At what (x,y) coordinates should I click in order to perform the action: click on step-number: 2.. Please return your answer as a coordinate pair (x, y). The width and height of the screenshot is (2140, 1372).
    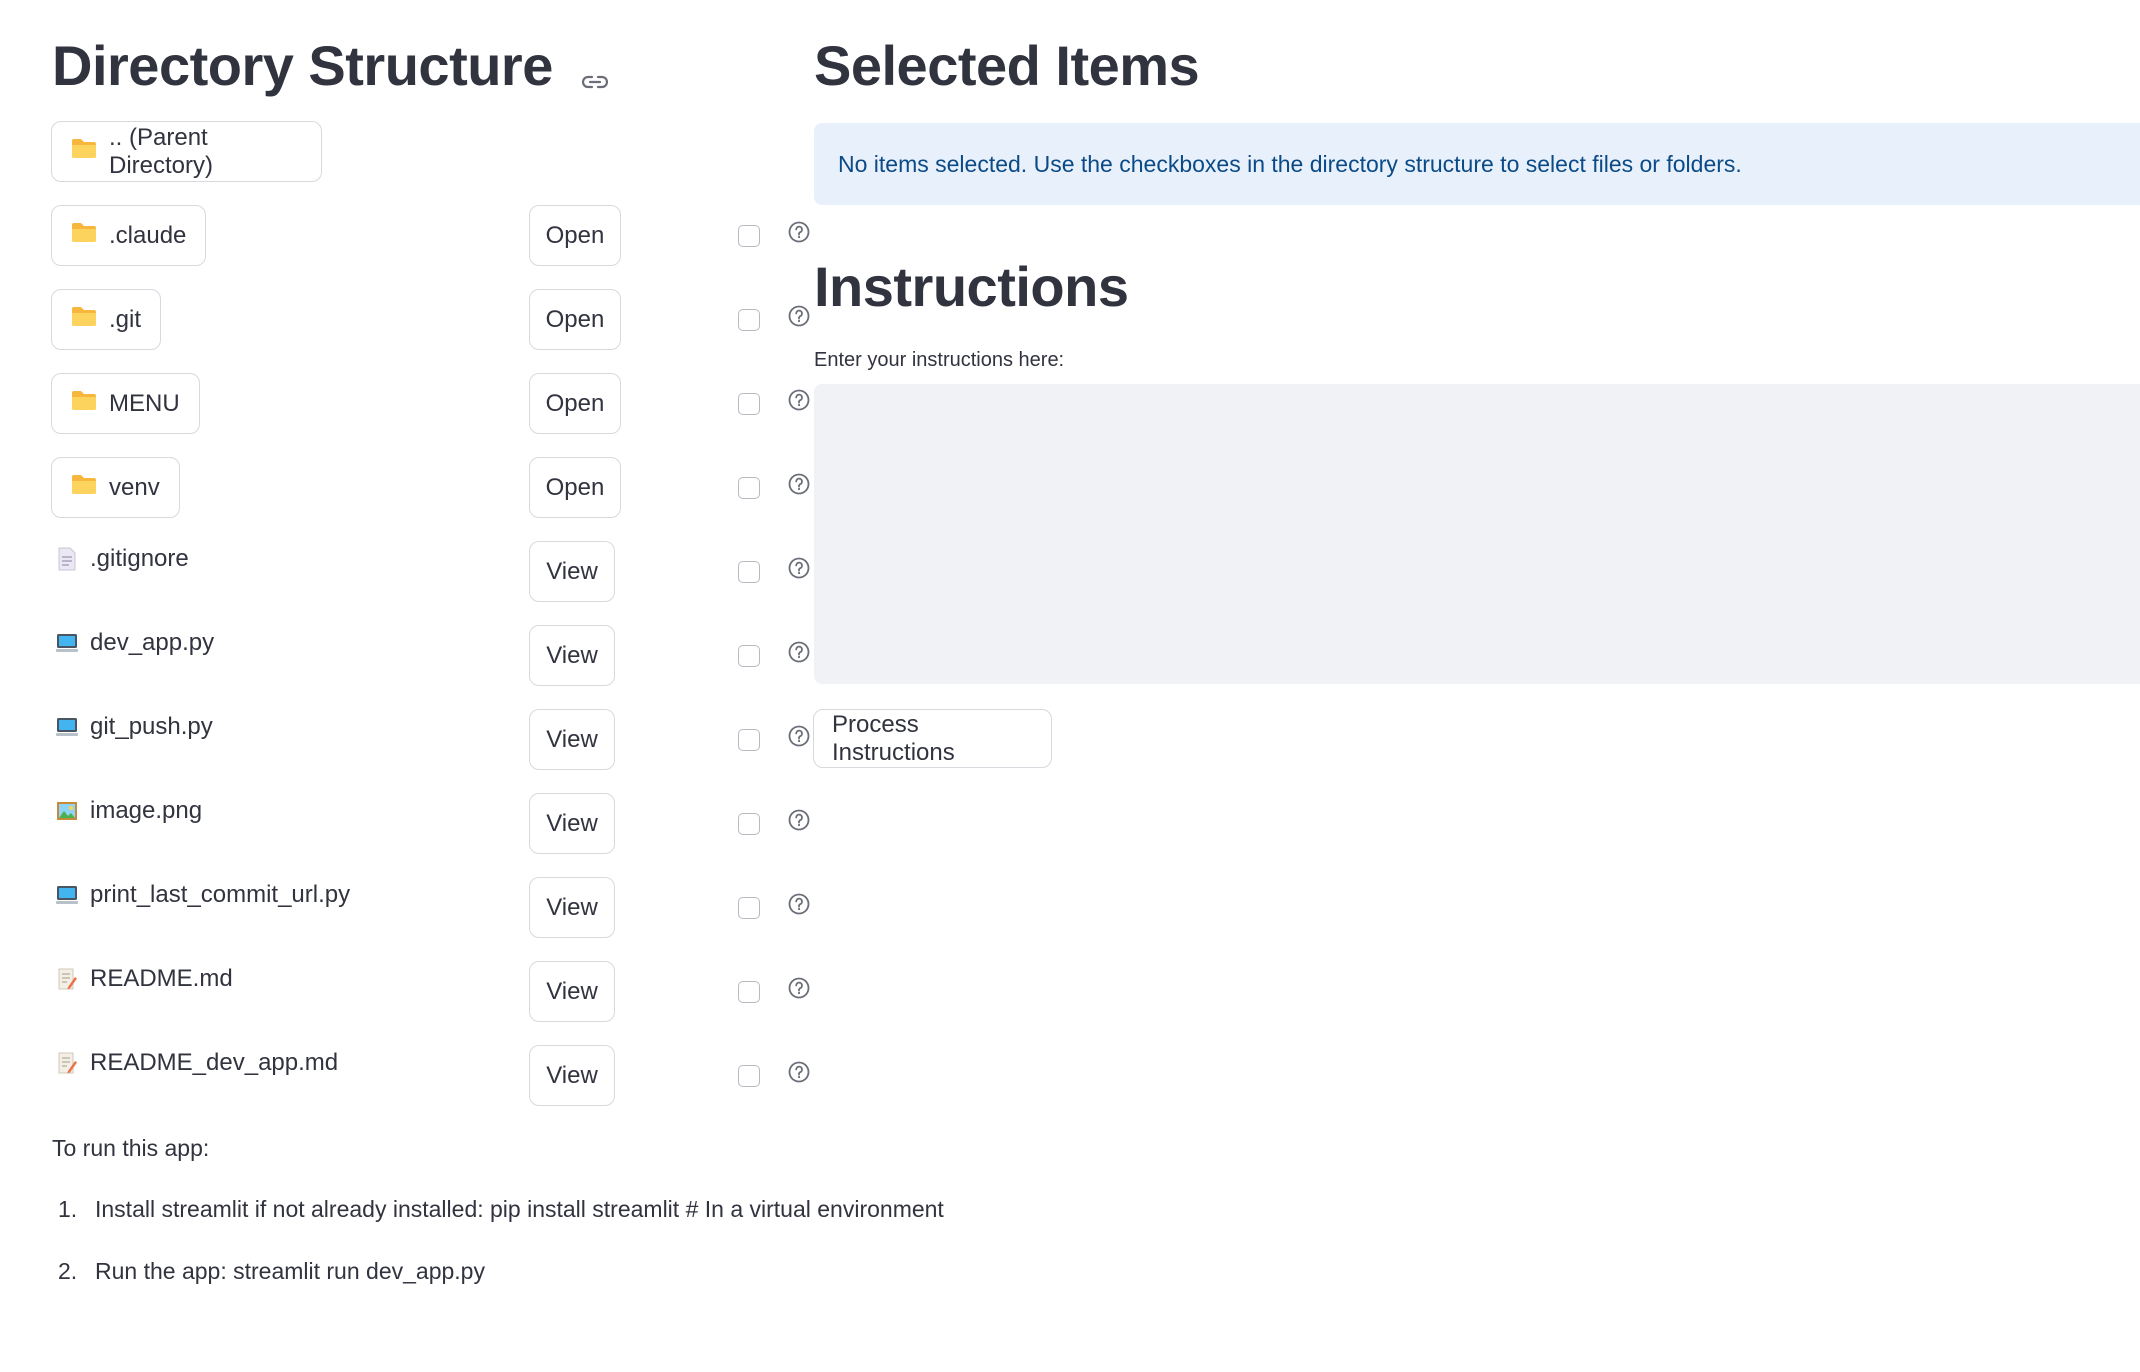
    Looking at the image, I should click on (68, 1271).